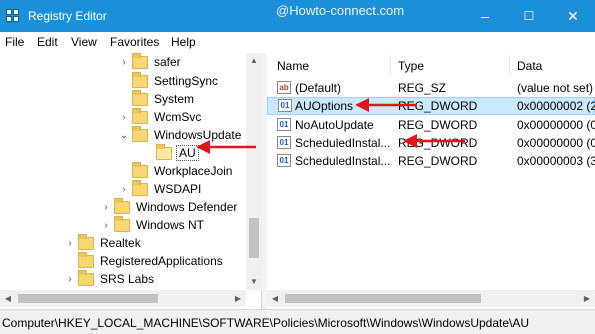  Describe the element at coordinates (556, 161) in the screenshot. I see `value-data: 0x00000003 (3)` at that location.